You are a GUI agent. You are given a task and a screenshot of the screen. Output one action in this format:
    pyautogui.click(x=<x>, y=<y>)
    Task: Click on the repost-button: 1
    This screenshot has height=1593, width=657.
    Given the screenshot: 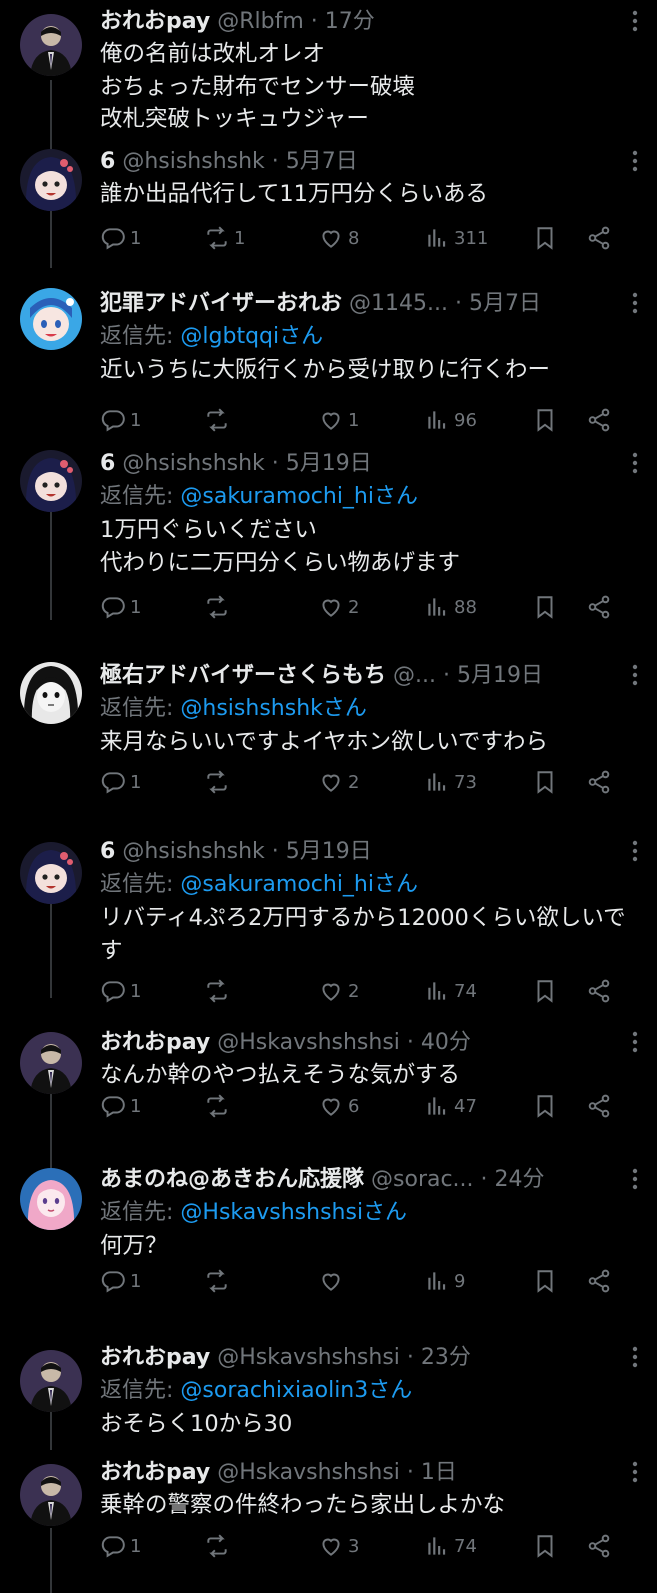 What is the action you would take?
    pyautogui.click(x=224, y=238)
    